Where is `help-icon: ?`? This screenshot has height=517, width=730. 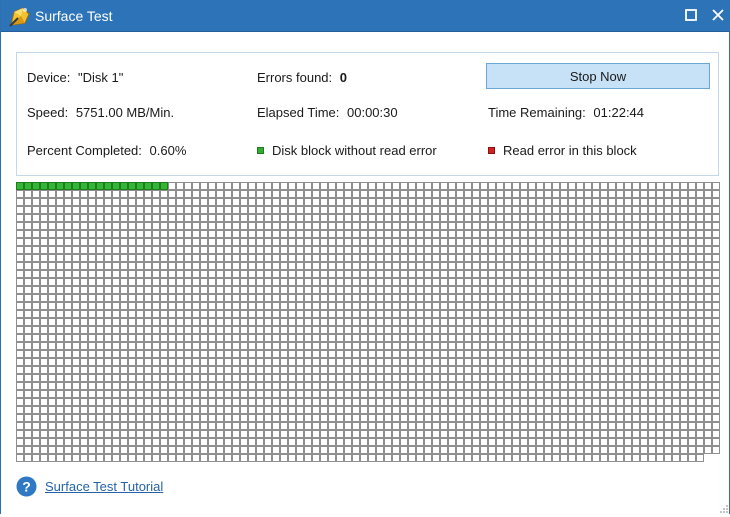
help-icon: ? is located at coordinates (26, 486).